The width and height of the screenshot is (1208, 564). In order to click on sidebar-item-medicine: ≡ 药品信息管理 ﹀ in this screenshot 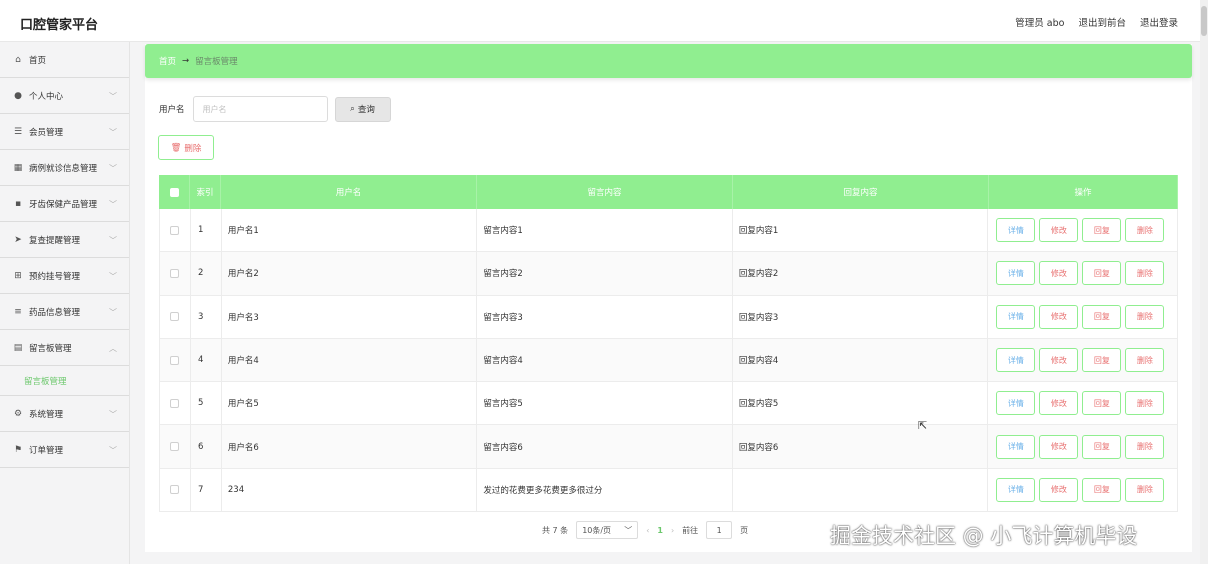, I will do `click(64, 312)`.